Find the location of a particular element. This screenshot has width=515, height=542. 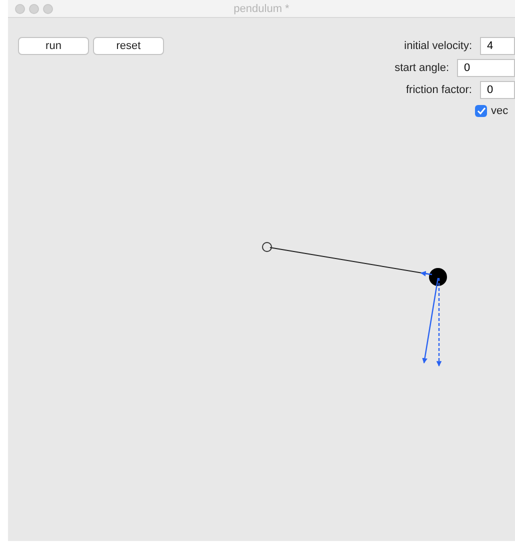

checkbox-label: vec is located at coordinates (499, 111).